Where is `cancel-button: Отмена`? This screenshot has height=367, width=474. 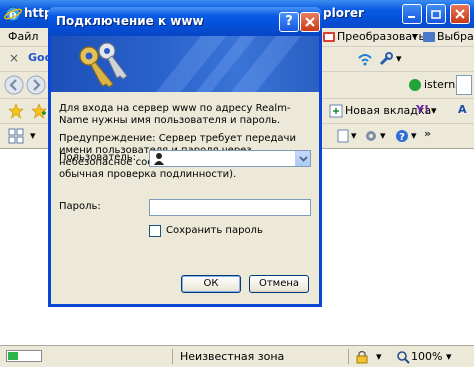
cancel-button: Отмена is located at coordinates (279, 284).